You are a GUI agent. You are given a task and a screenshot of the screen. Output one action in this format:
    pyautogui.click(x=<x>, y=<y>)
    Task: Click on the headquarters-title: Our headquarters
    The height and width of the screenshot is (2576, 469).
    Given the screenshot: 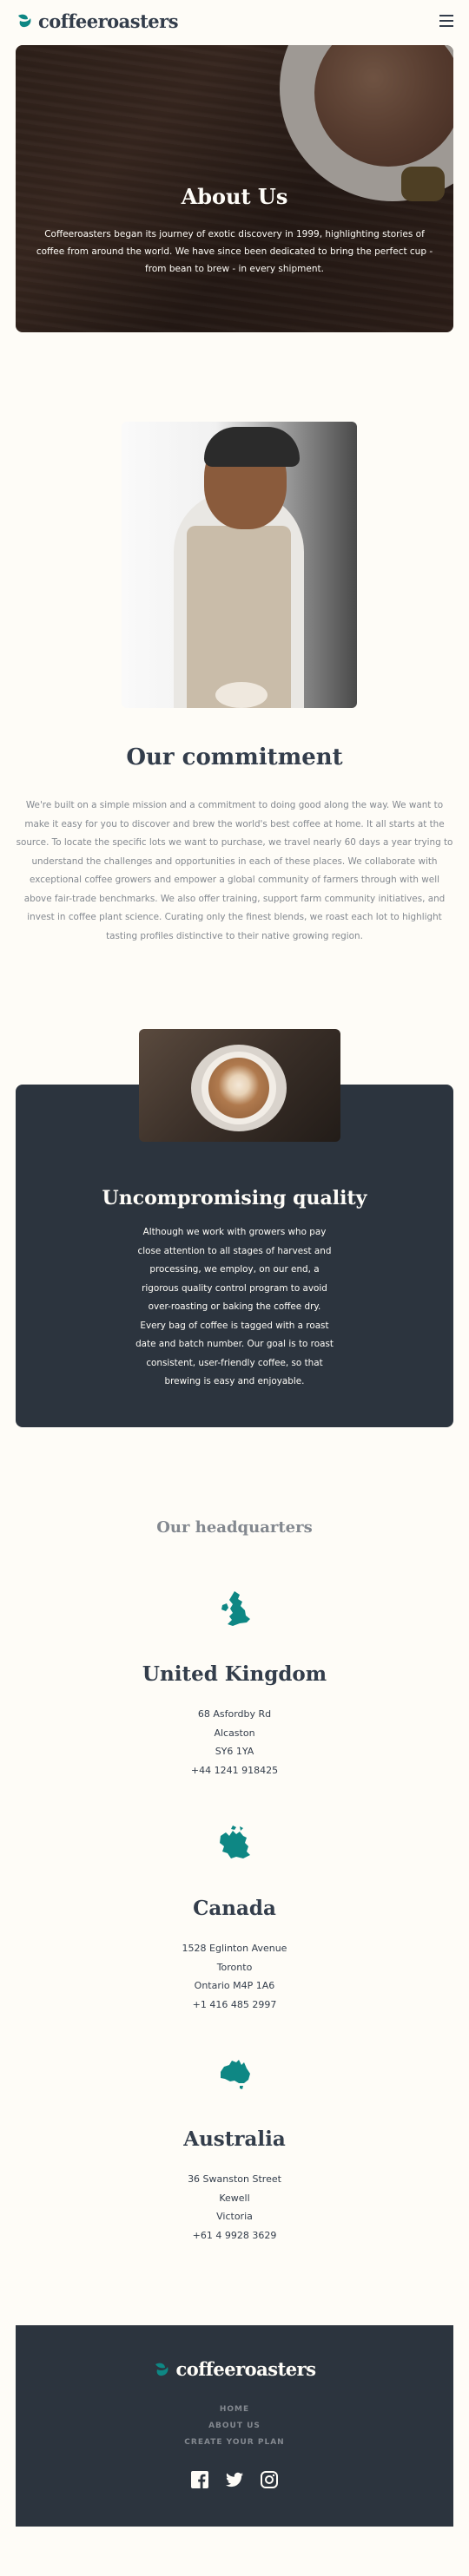 What is the action you would take?
    pyautogui.click(x=234, y=1527)
    